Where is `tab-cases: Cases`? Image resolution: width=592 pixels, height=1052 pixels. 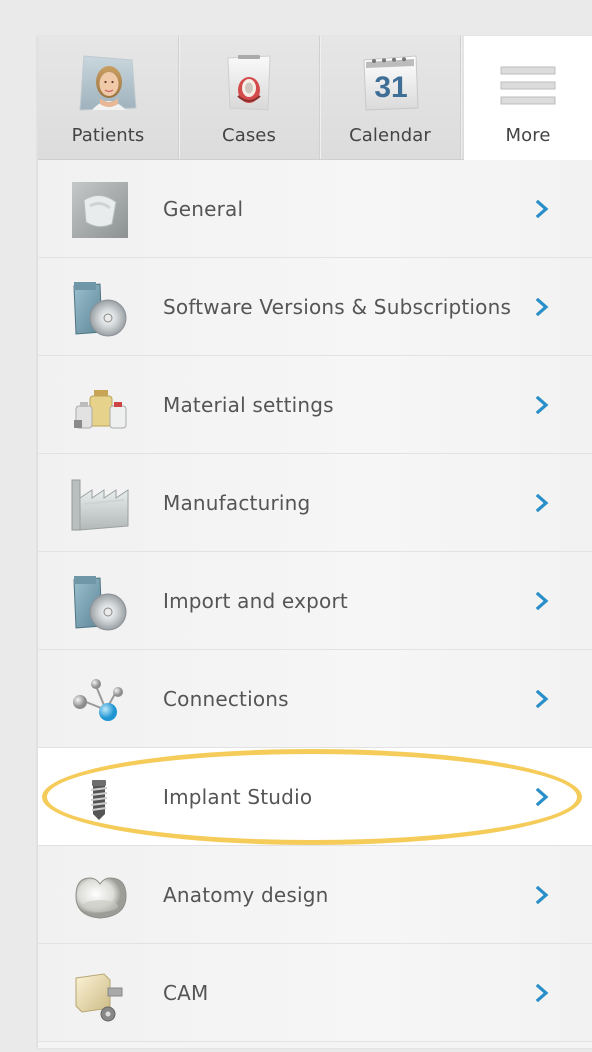 tab-cases: Cases is located at coordinates (249, 97).